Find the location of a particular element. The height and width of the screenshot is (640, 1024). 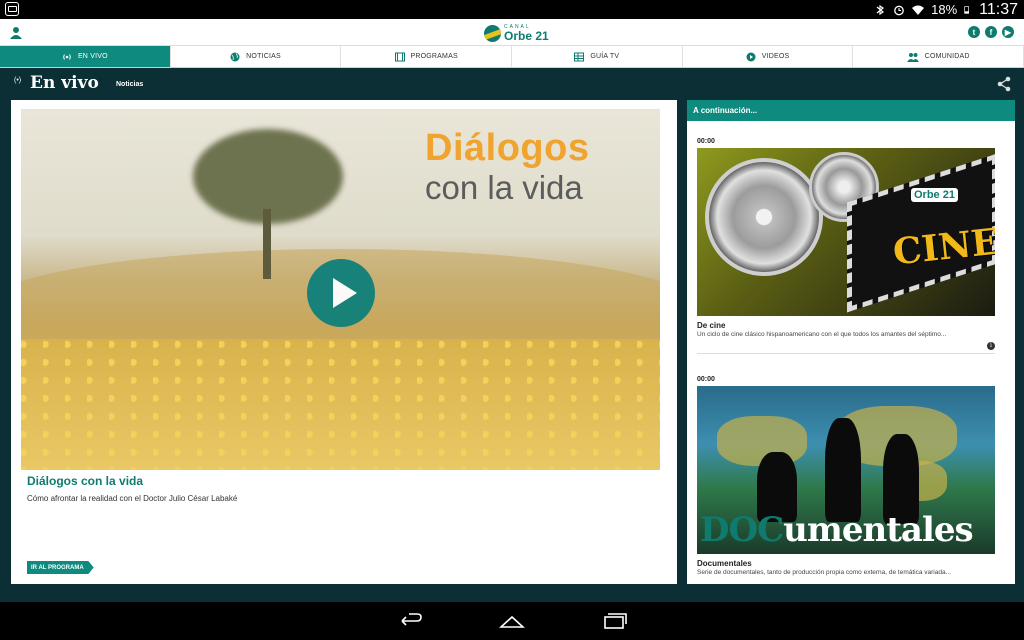

live-indicator-icon: (•) is located at coordinates (18, 80).